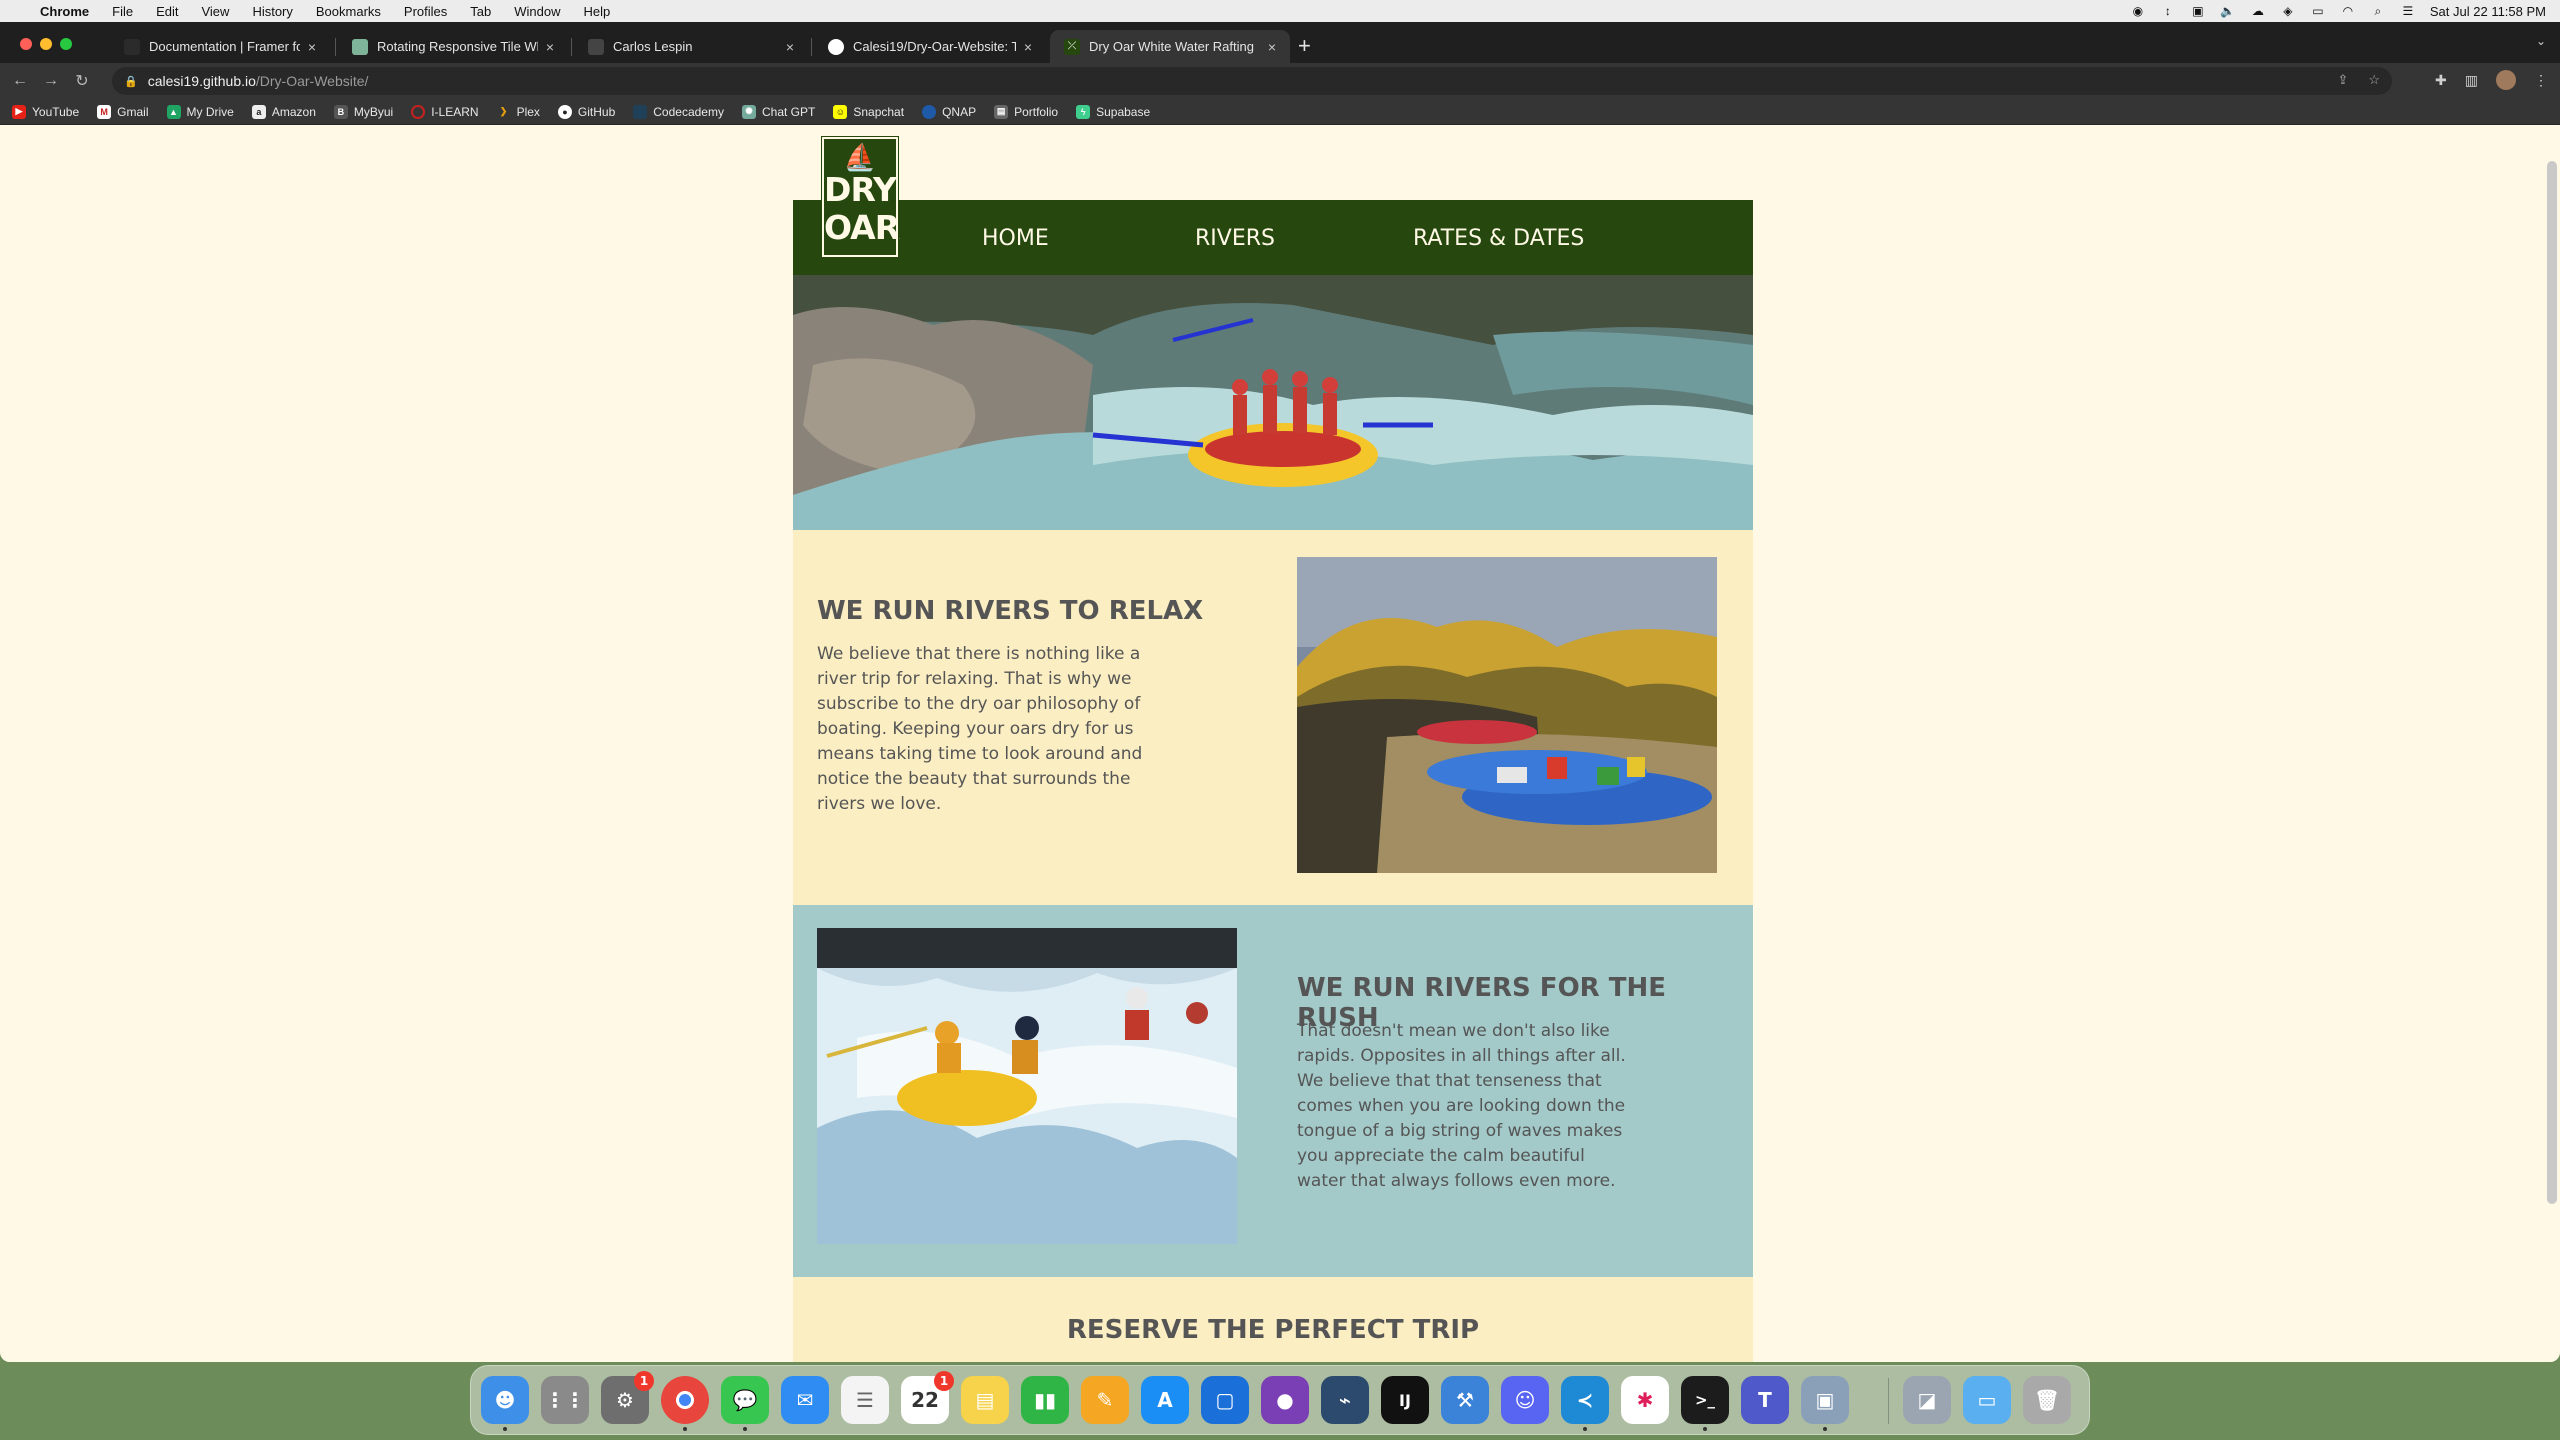 This screenshot has height=1440, width=2560. I want to click on back-arrow-icon: ←, so click(20, 81).